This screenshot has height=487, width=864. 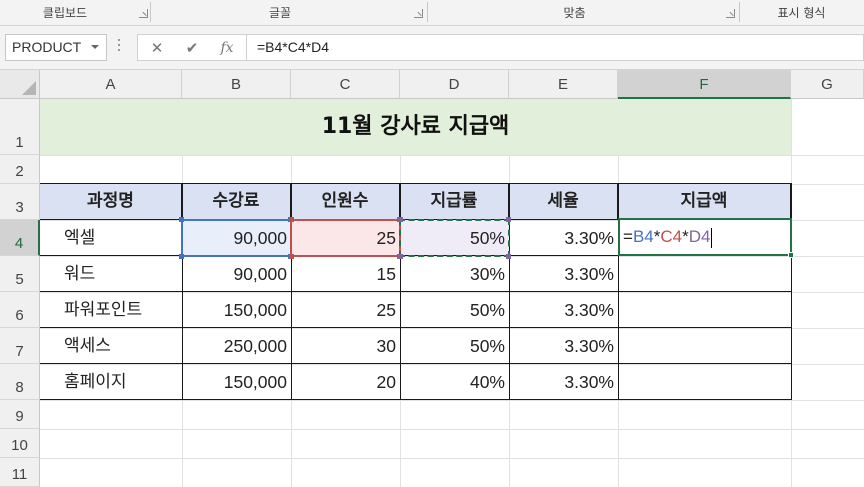 I want to click on row-header-4: 4, so click(x=20, y=238).